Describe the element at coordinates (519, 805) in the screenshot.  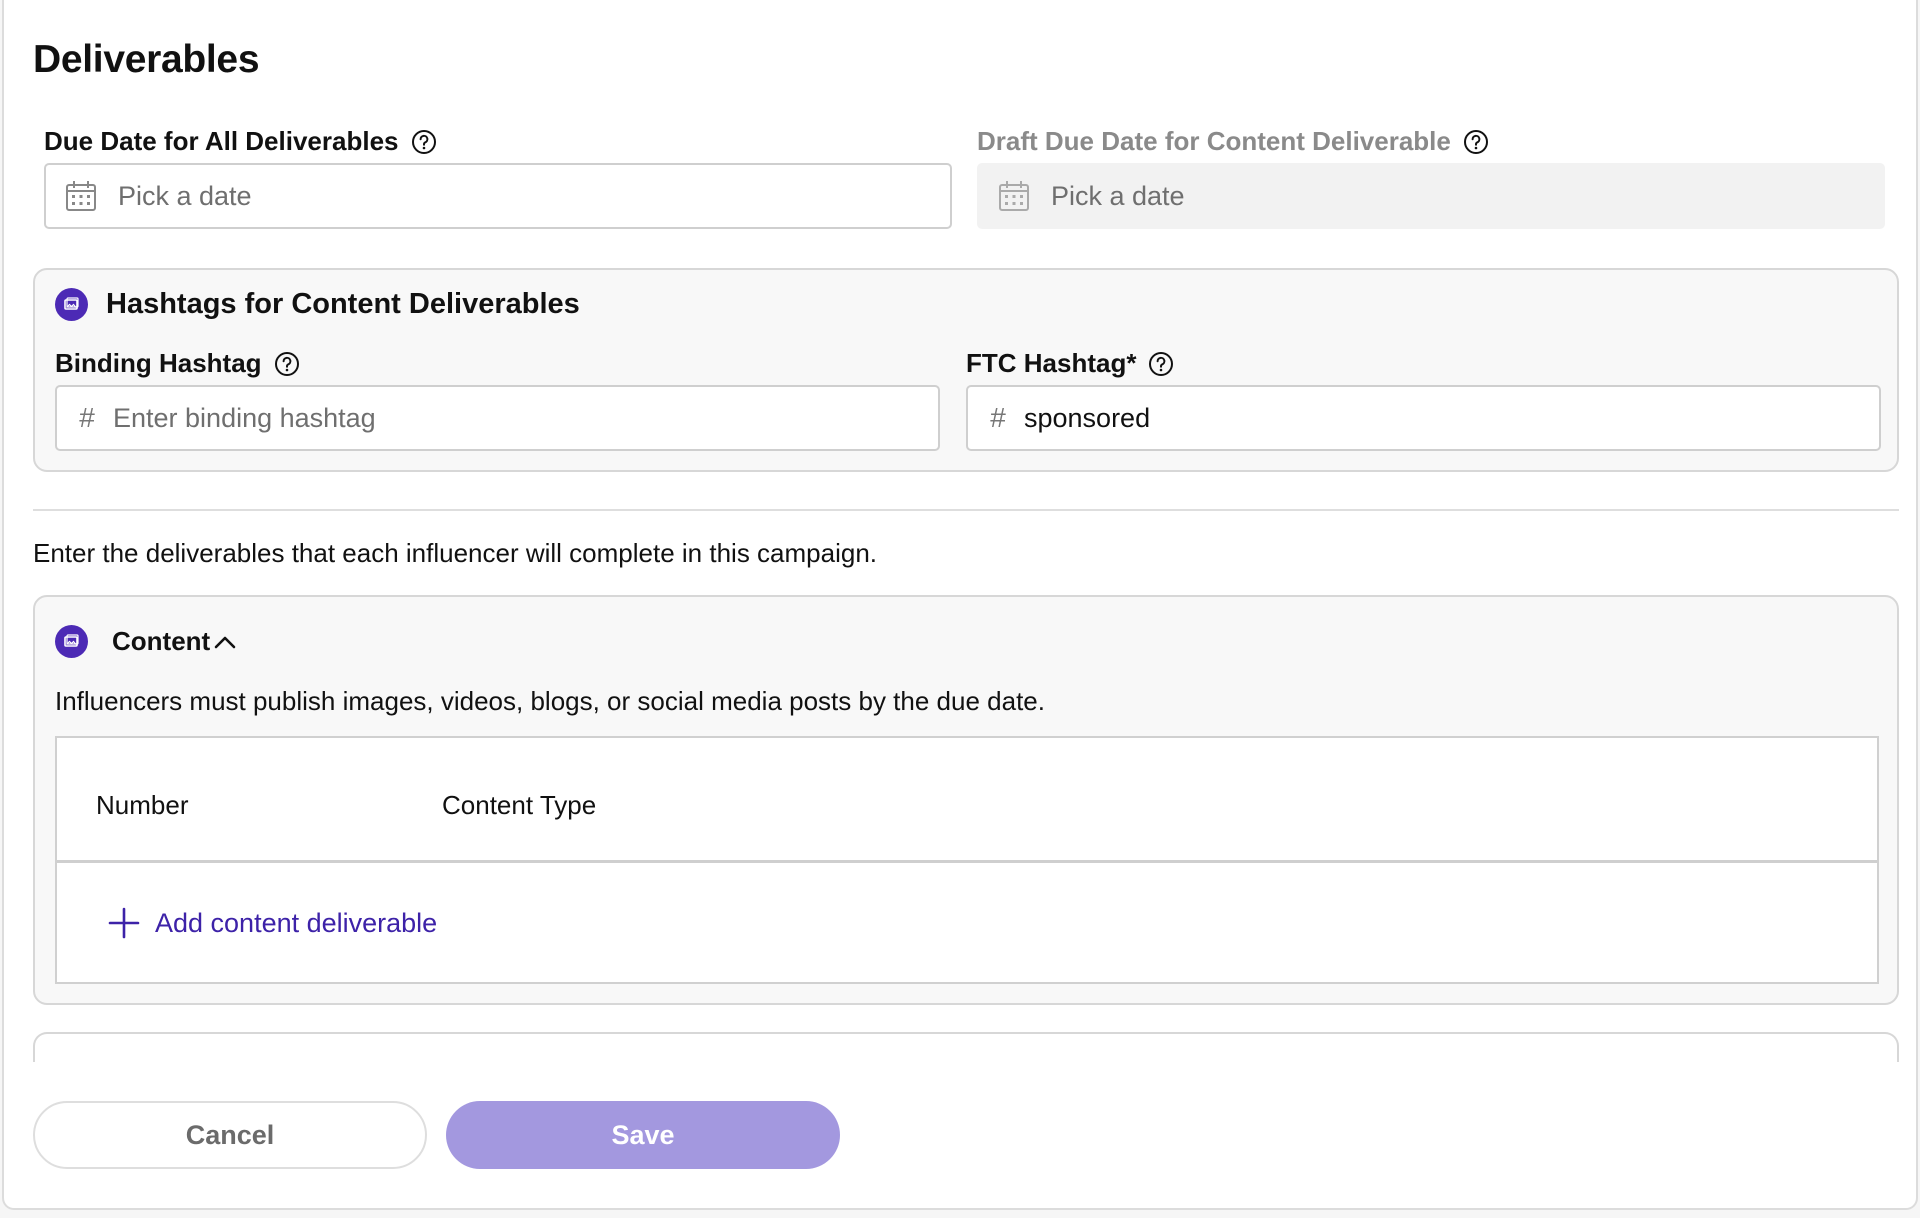
I see `column-header-content-type: Content Type` at that location.